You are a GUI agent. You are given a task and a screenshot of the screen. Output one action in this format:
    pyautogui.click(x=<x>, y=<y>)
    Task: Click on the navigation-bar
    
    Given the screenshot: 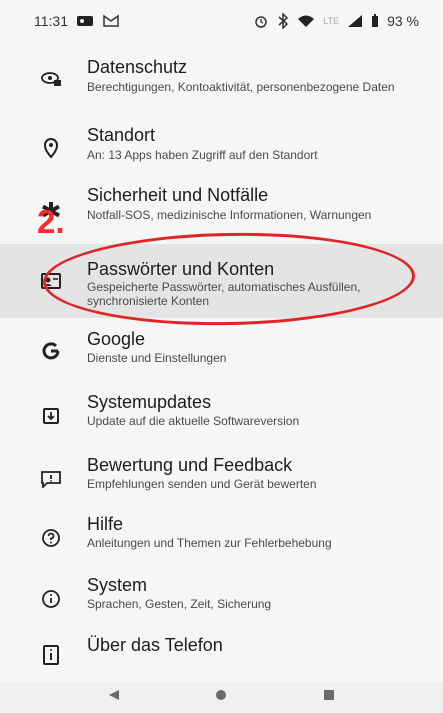 What is the action you would take?
    pyautogui.click(x=221, y=697)
    